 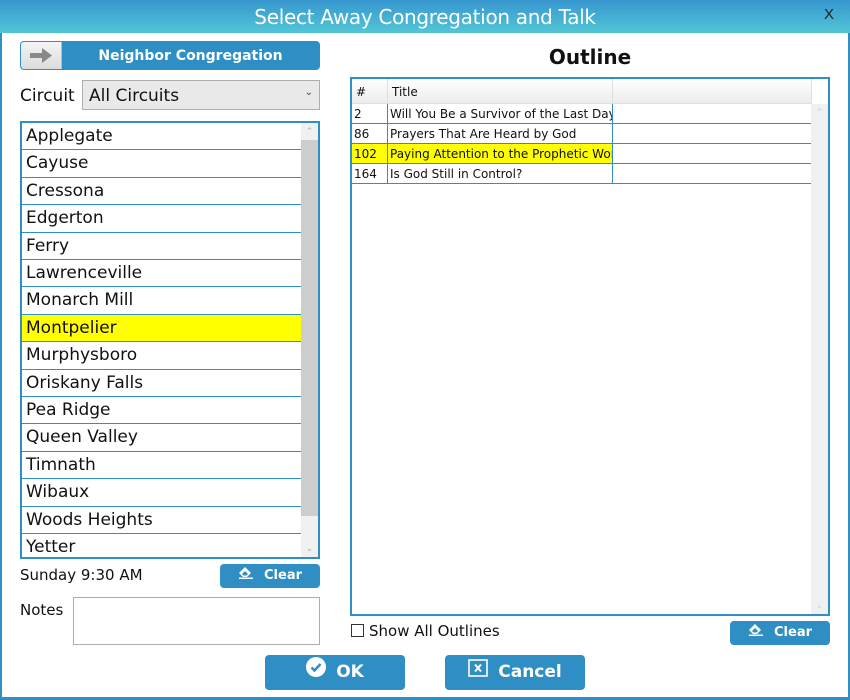 What do you see at coordinates (162, 493) in the screenshot?
I see `congregation-list-item: Wibaux` at bounding box center [162, 493].